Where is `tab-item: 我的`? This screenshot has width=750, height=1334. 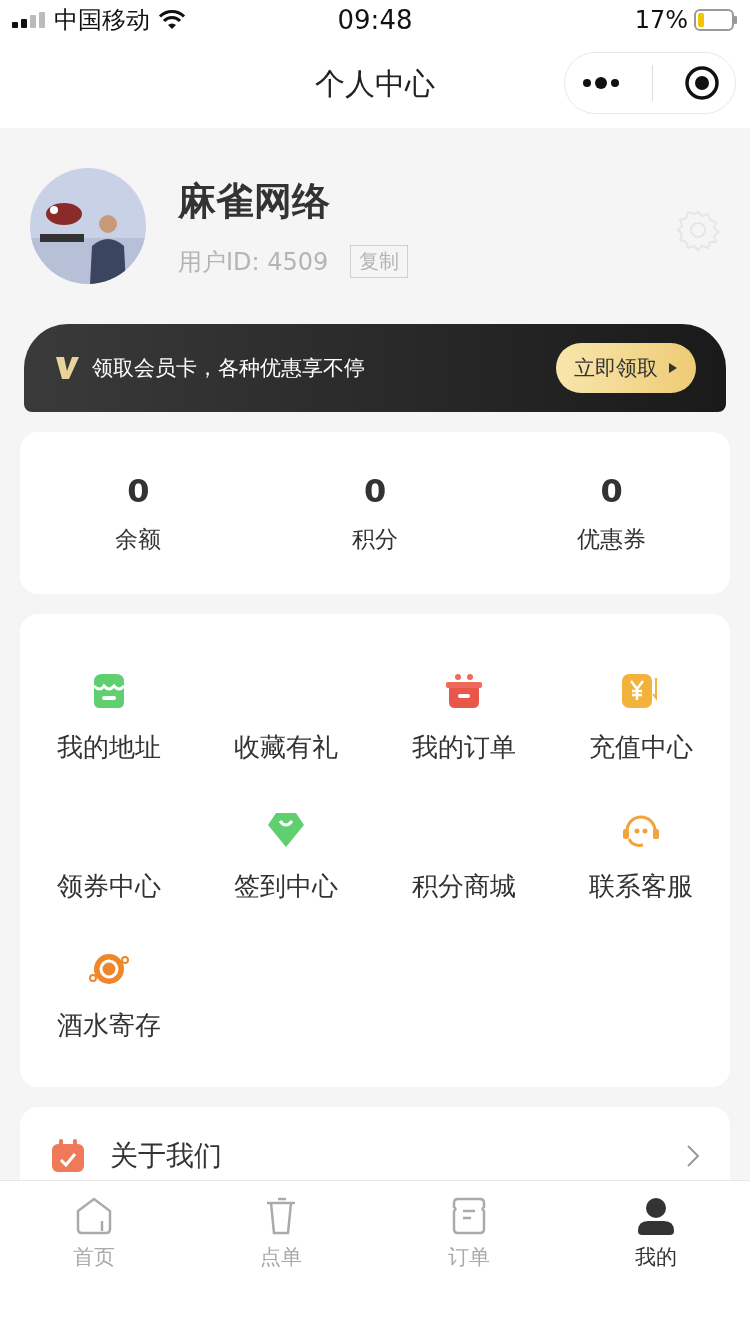 tab-item: 我的 is located at coordinates (656, 1234).